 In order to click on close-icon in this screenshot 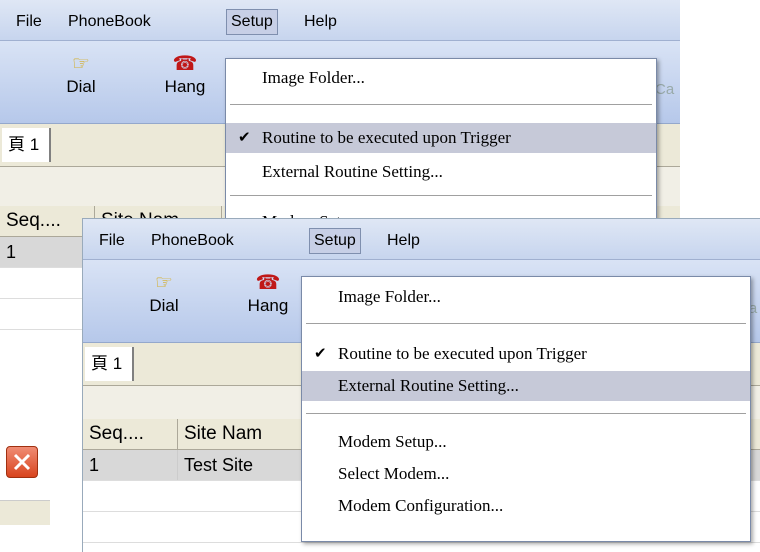, I will do `click(22, 462)`.